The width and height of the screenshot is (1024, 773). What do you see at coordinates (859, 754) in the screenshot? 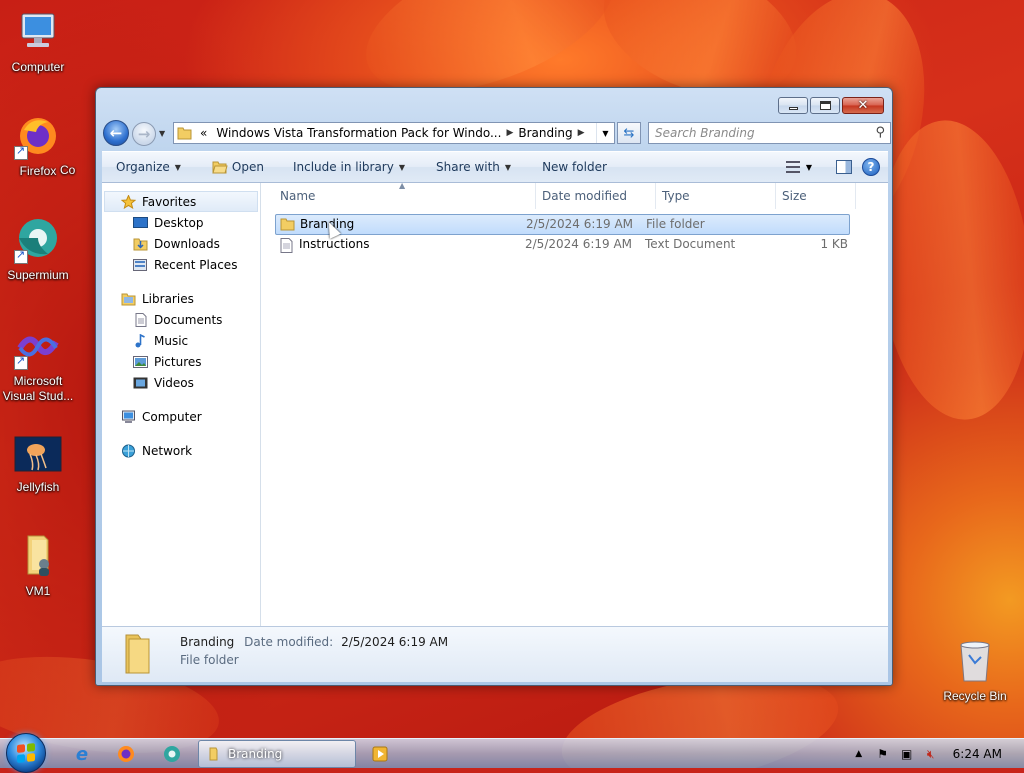
I see `show-hidden-icons-icon: ▲` at bounding box center [859, 754].